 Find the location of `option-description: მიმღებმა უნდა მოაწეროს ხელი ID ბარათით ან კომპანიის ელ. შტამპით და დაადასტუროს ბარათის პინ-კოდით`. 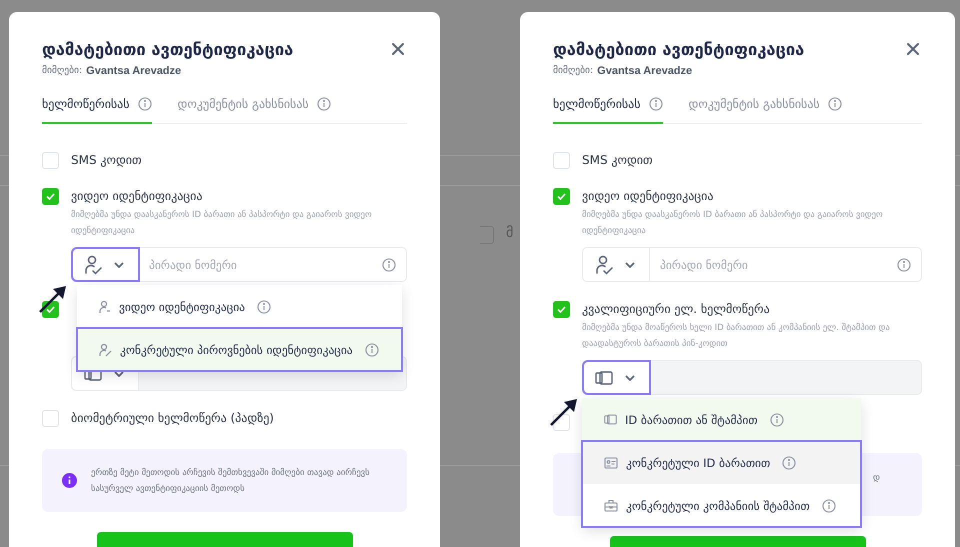

option-description: მიმღებმა უნდა მოაწეროს ხელი ID ბარათით ან კომპანიის ელ. შტამპით და დაადასტუროს ბარათის პინ-კოდით is located at coordinates (736, 336).